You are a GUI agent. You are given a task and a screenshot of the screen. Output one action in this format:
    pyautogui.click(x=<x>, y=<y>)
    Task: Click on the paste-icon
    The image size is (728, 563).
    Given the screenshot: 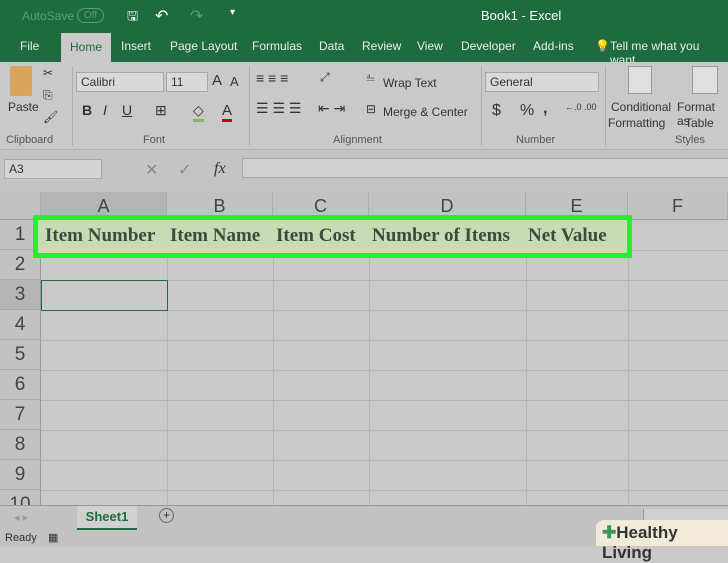 What is the action you would take?
    pyautogui.click(x=21, y=81)
    